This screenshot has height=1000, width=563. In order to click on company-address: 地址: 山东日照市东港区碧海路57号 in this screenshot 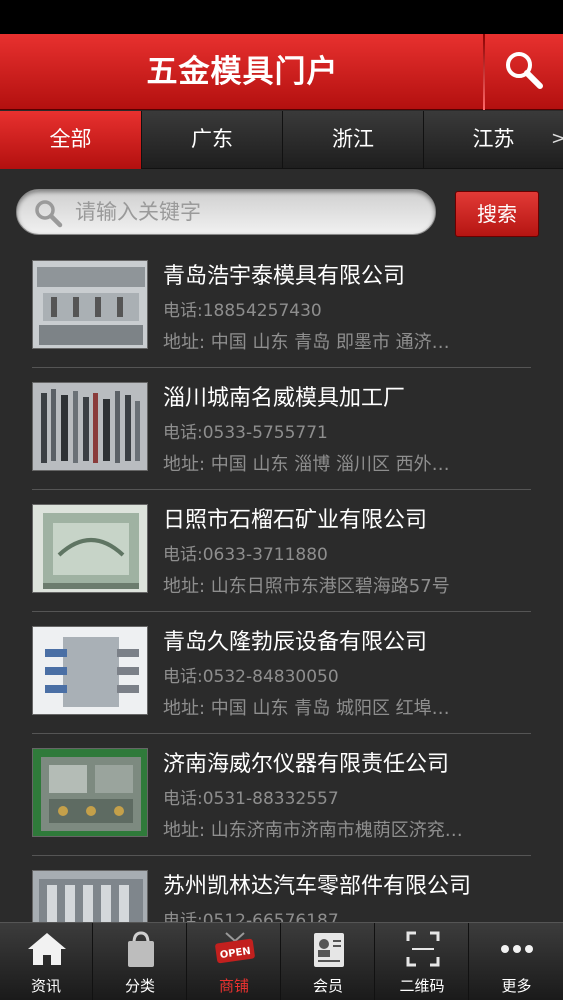, I will do `click(306, 586)`.